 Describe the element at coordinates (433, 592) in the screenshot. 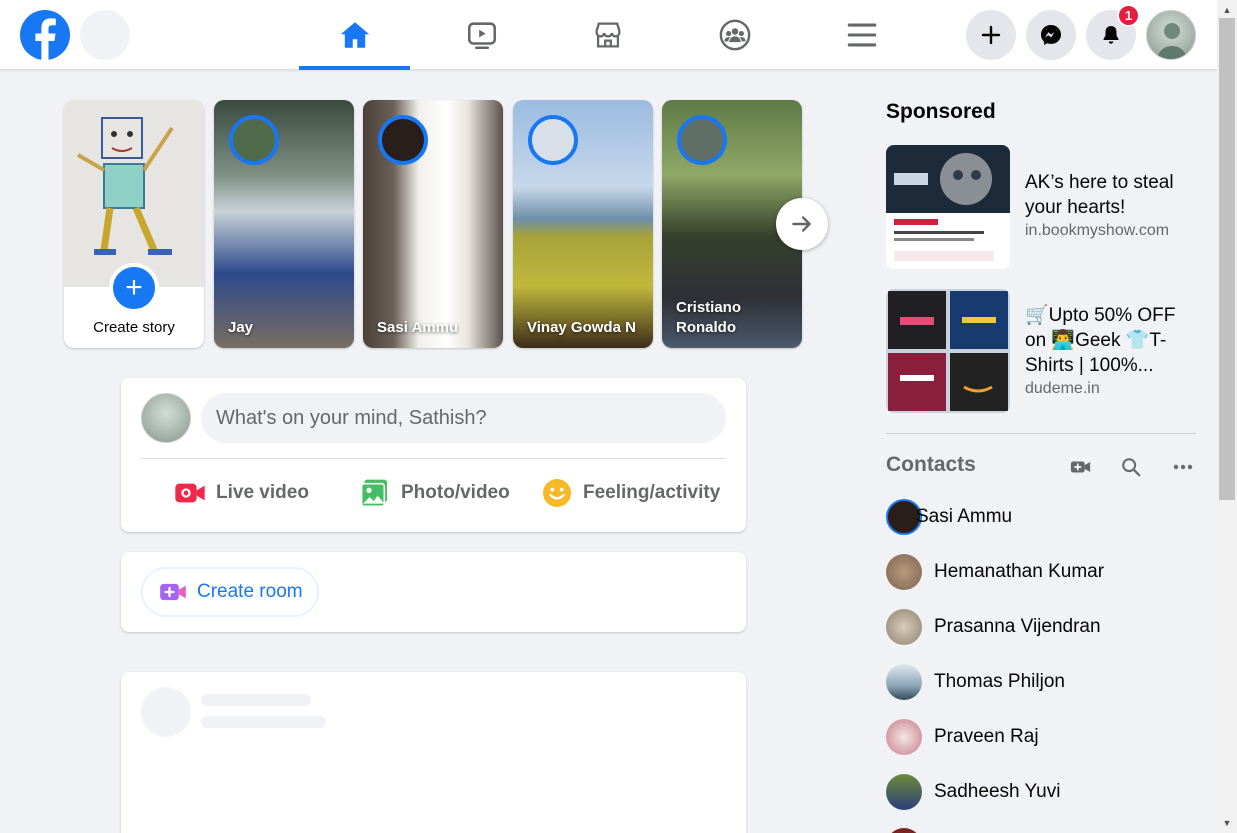

I see `rooms-card: Create room` at that location.